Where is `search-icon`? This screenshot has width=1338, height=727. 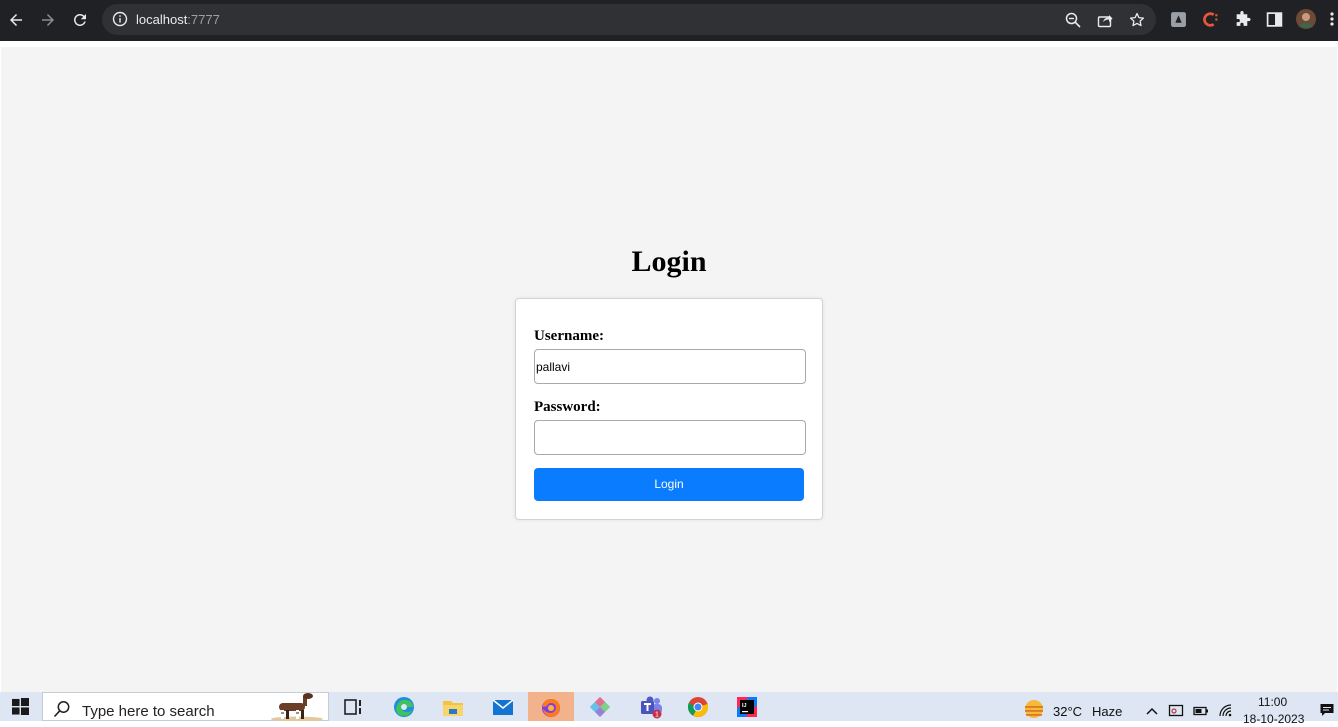
search-icon is located at coordinates (62, 709).